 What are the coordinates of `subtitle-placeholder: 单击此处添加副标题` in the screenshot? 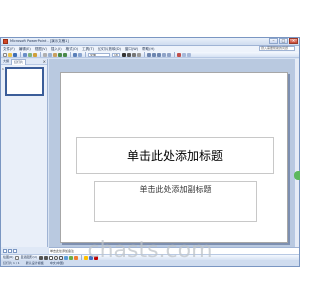 It's located at (175, 201).